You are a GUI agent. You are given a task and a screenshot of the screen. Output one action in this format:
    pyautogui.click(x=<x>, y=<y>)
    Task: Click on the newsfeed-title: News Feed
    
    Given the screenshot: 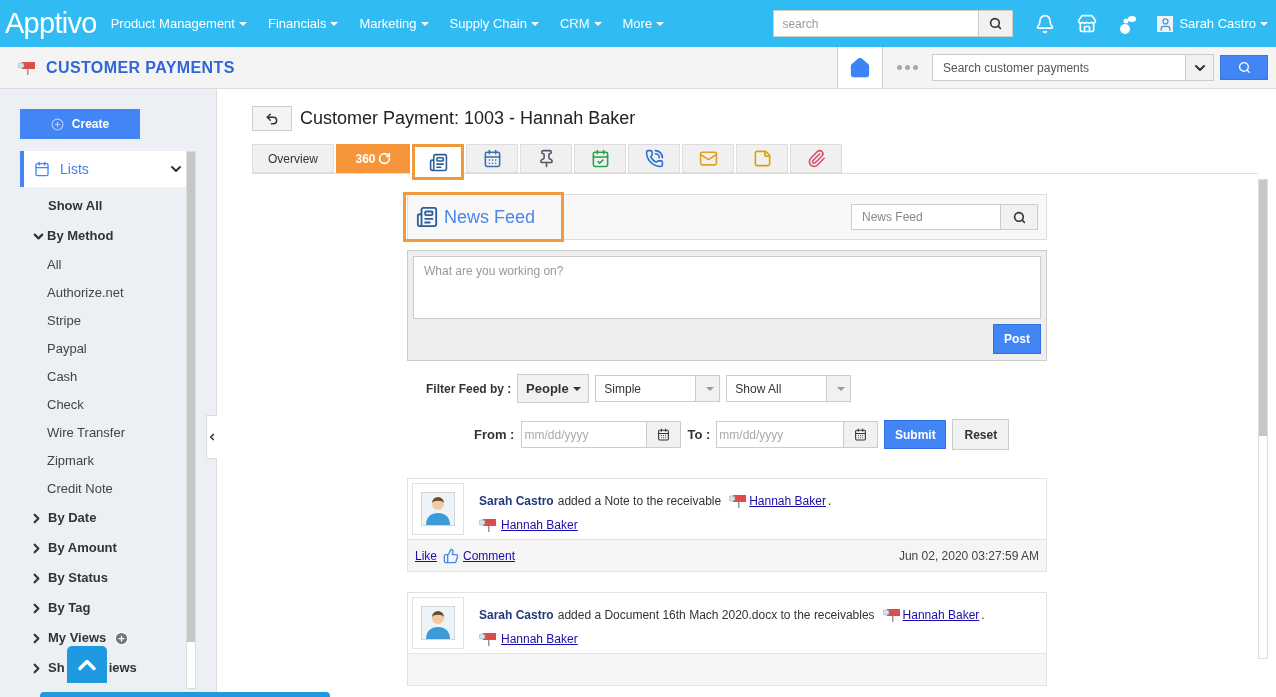 What is the action you would take?
    pyautogui.click(x=483, y=217)
    